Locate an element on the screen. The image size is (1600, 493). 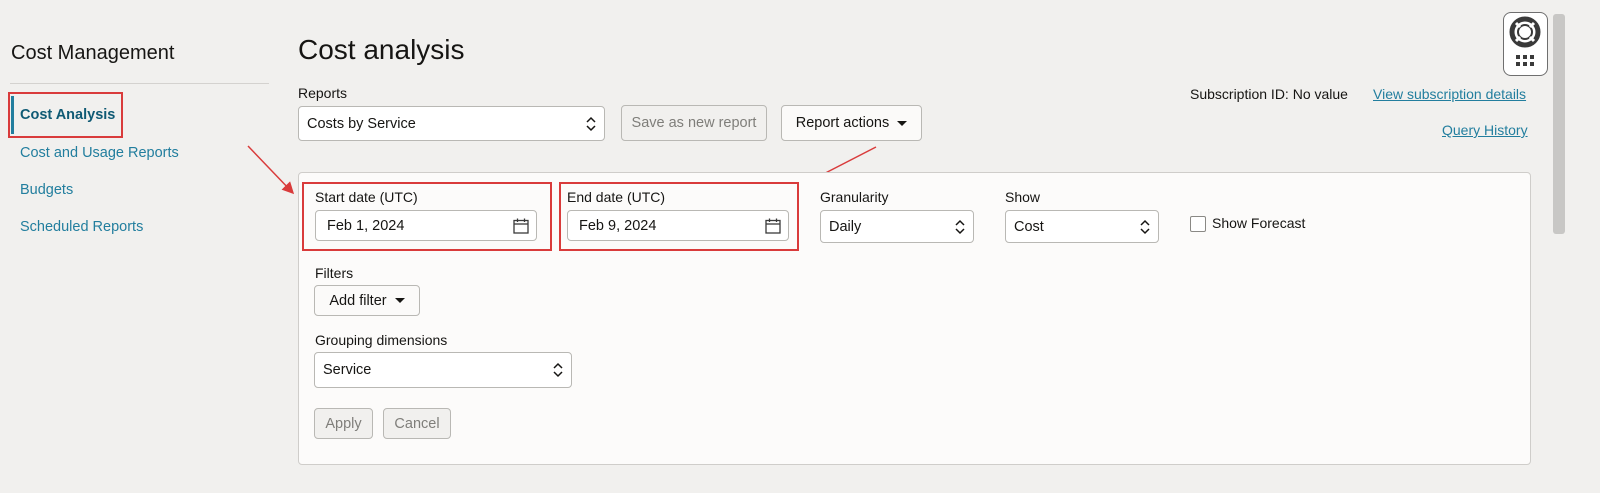
grouping-dimensions-select: Service is located at coordinates (443, 370).